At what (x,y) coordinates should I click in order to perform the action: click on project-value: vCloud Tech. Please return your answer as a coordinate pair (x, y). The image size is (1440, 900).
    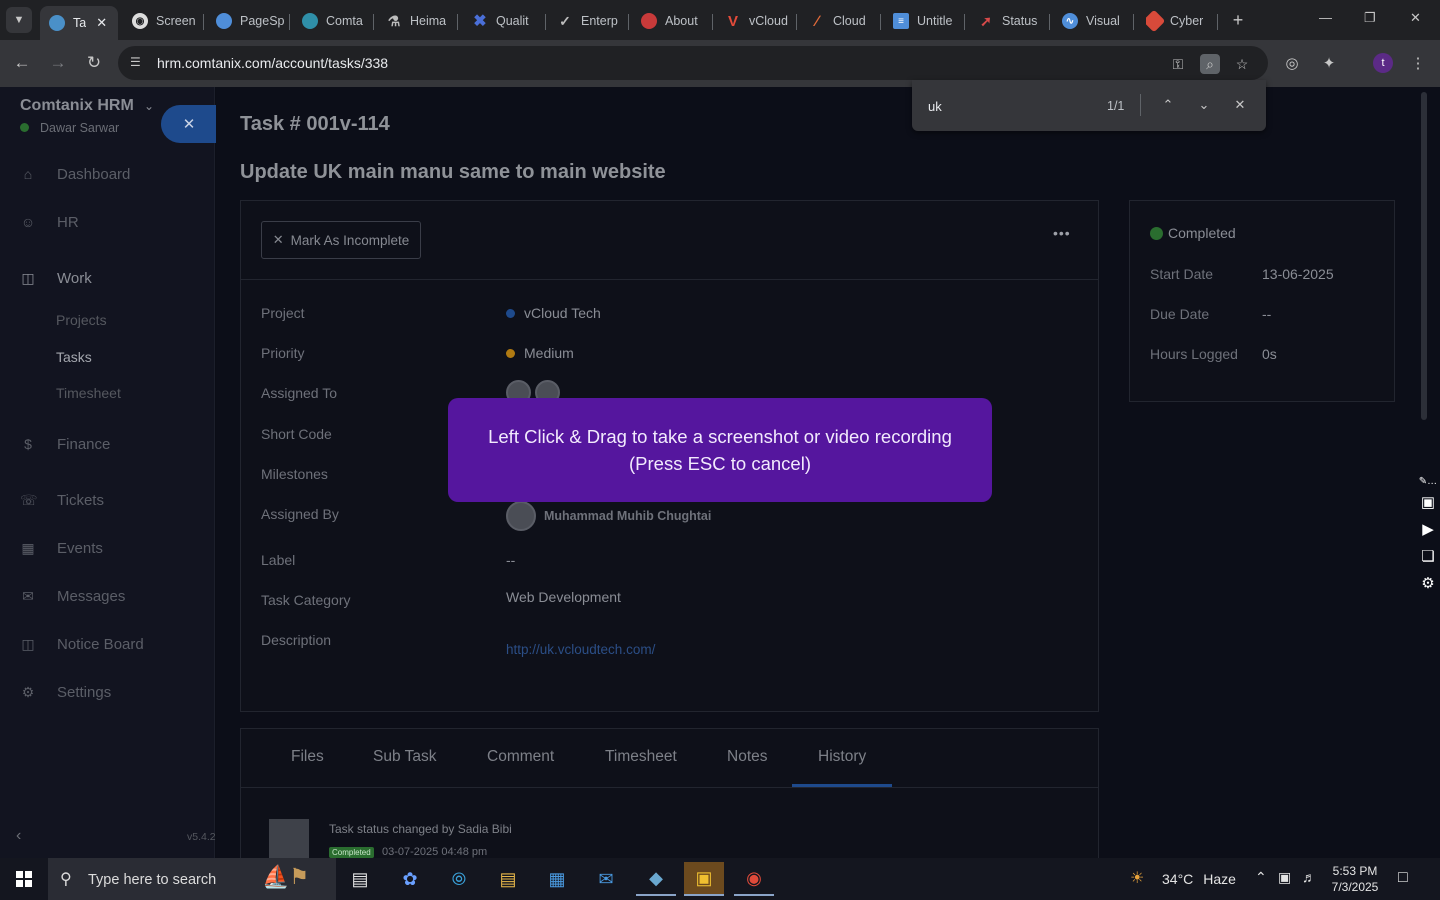
    Looking at the image, I should click on (553, 313).